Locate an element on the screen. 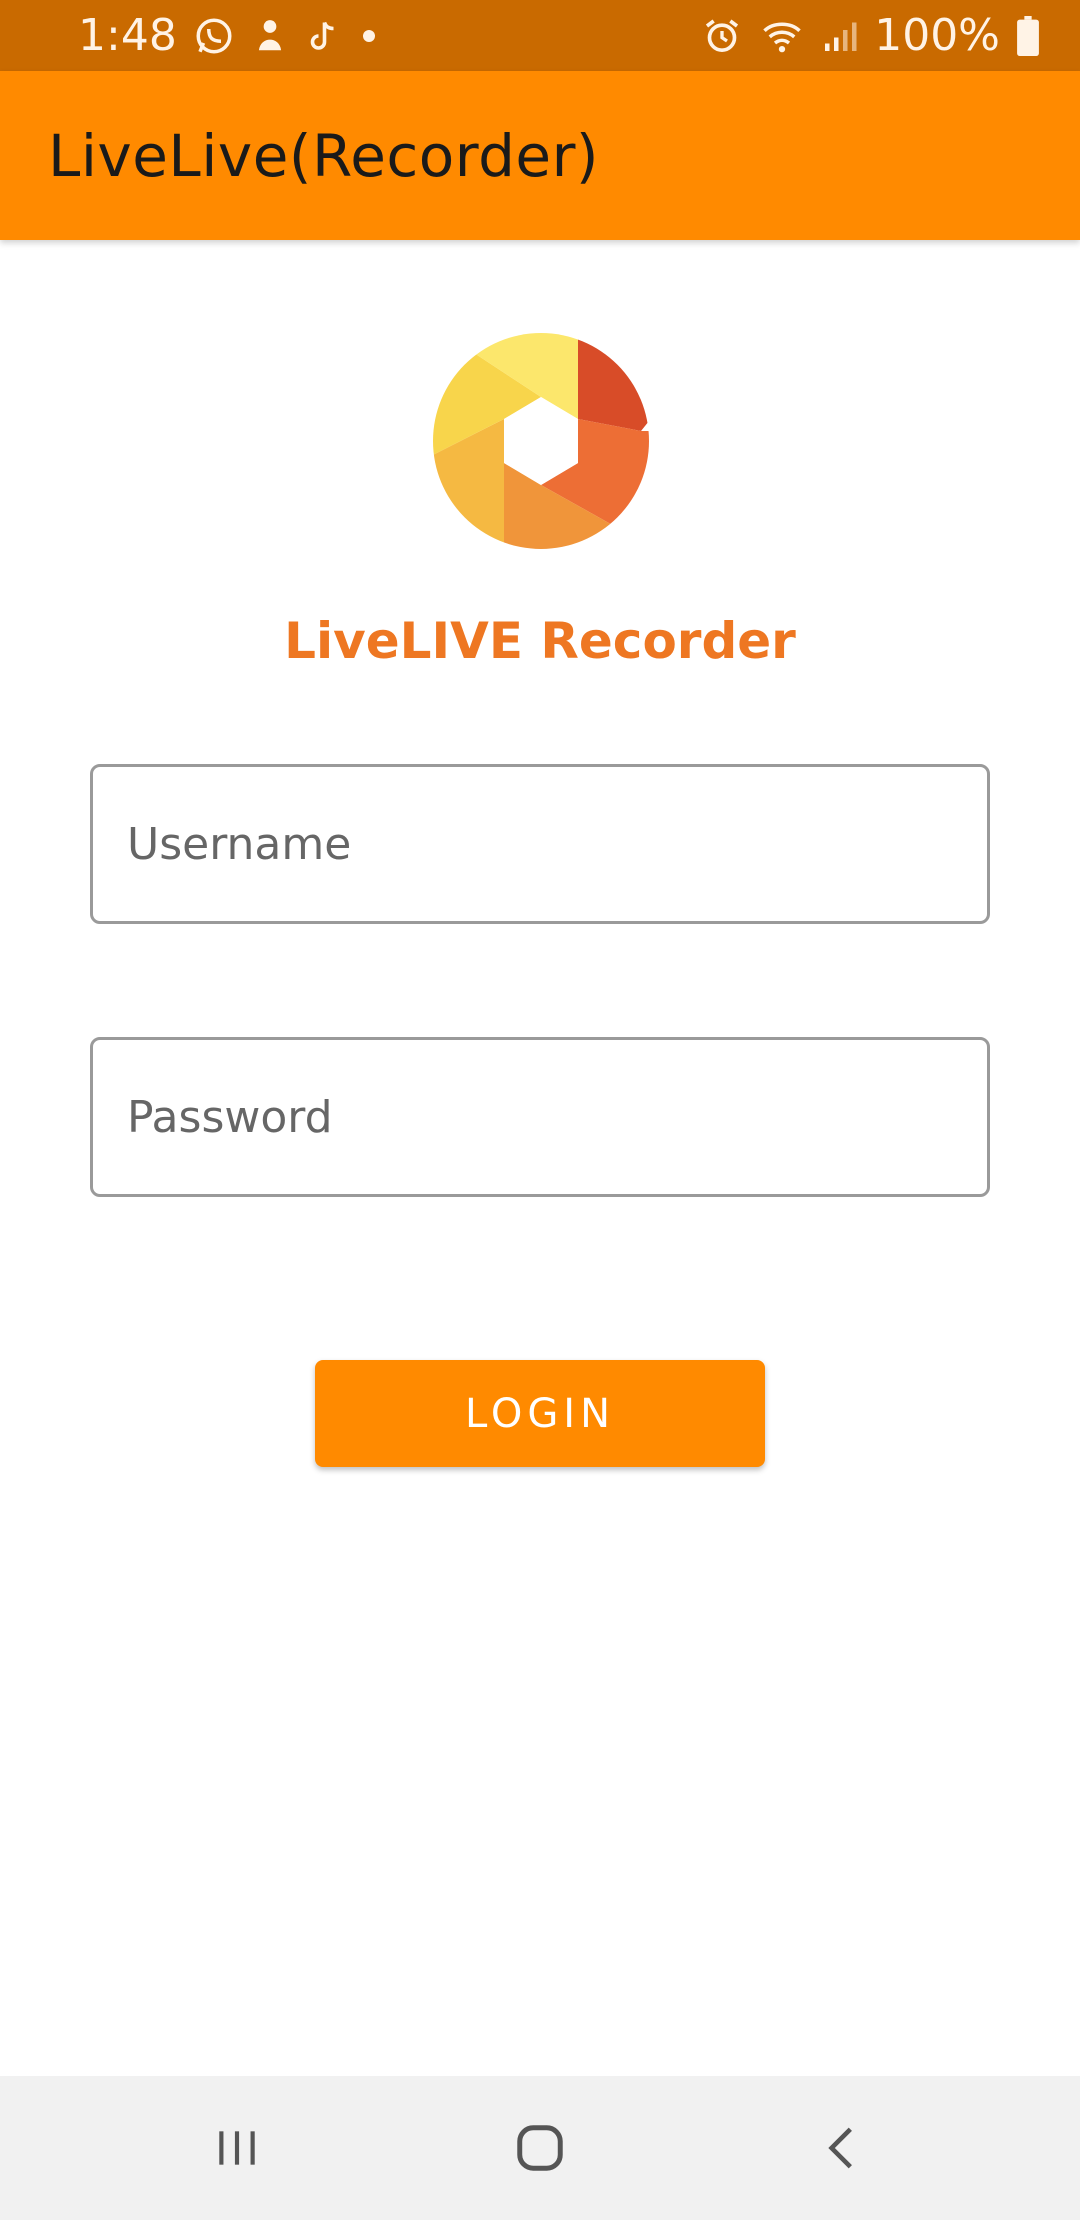  home-icon is located at coordinates (540, 2148).